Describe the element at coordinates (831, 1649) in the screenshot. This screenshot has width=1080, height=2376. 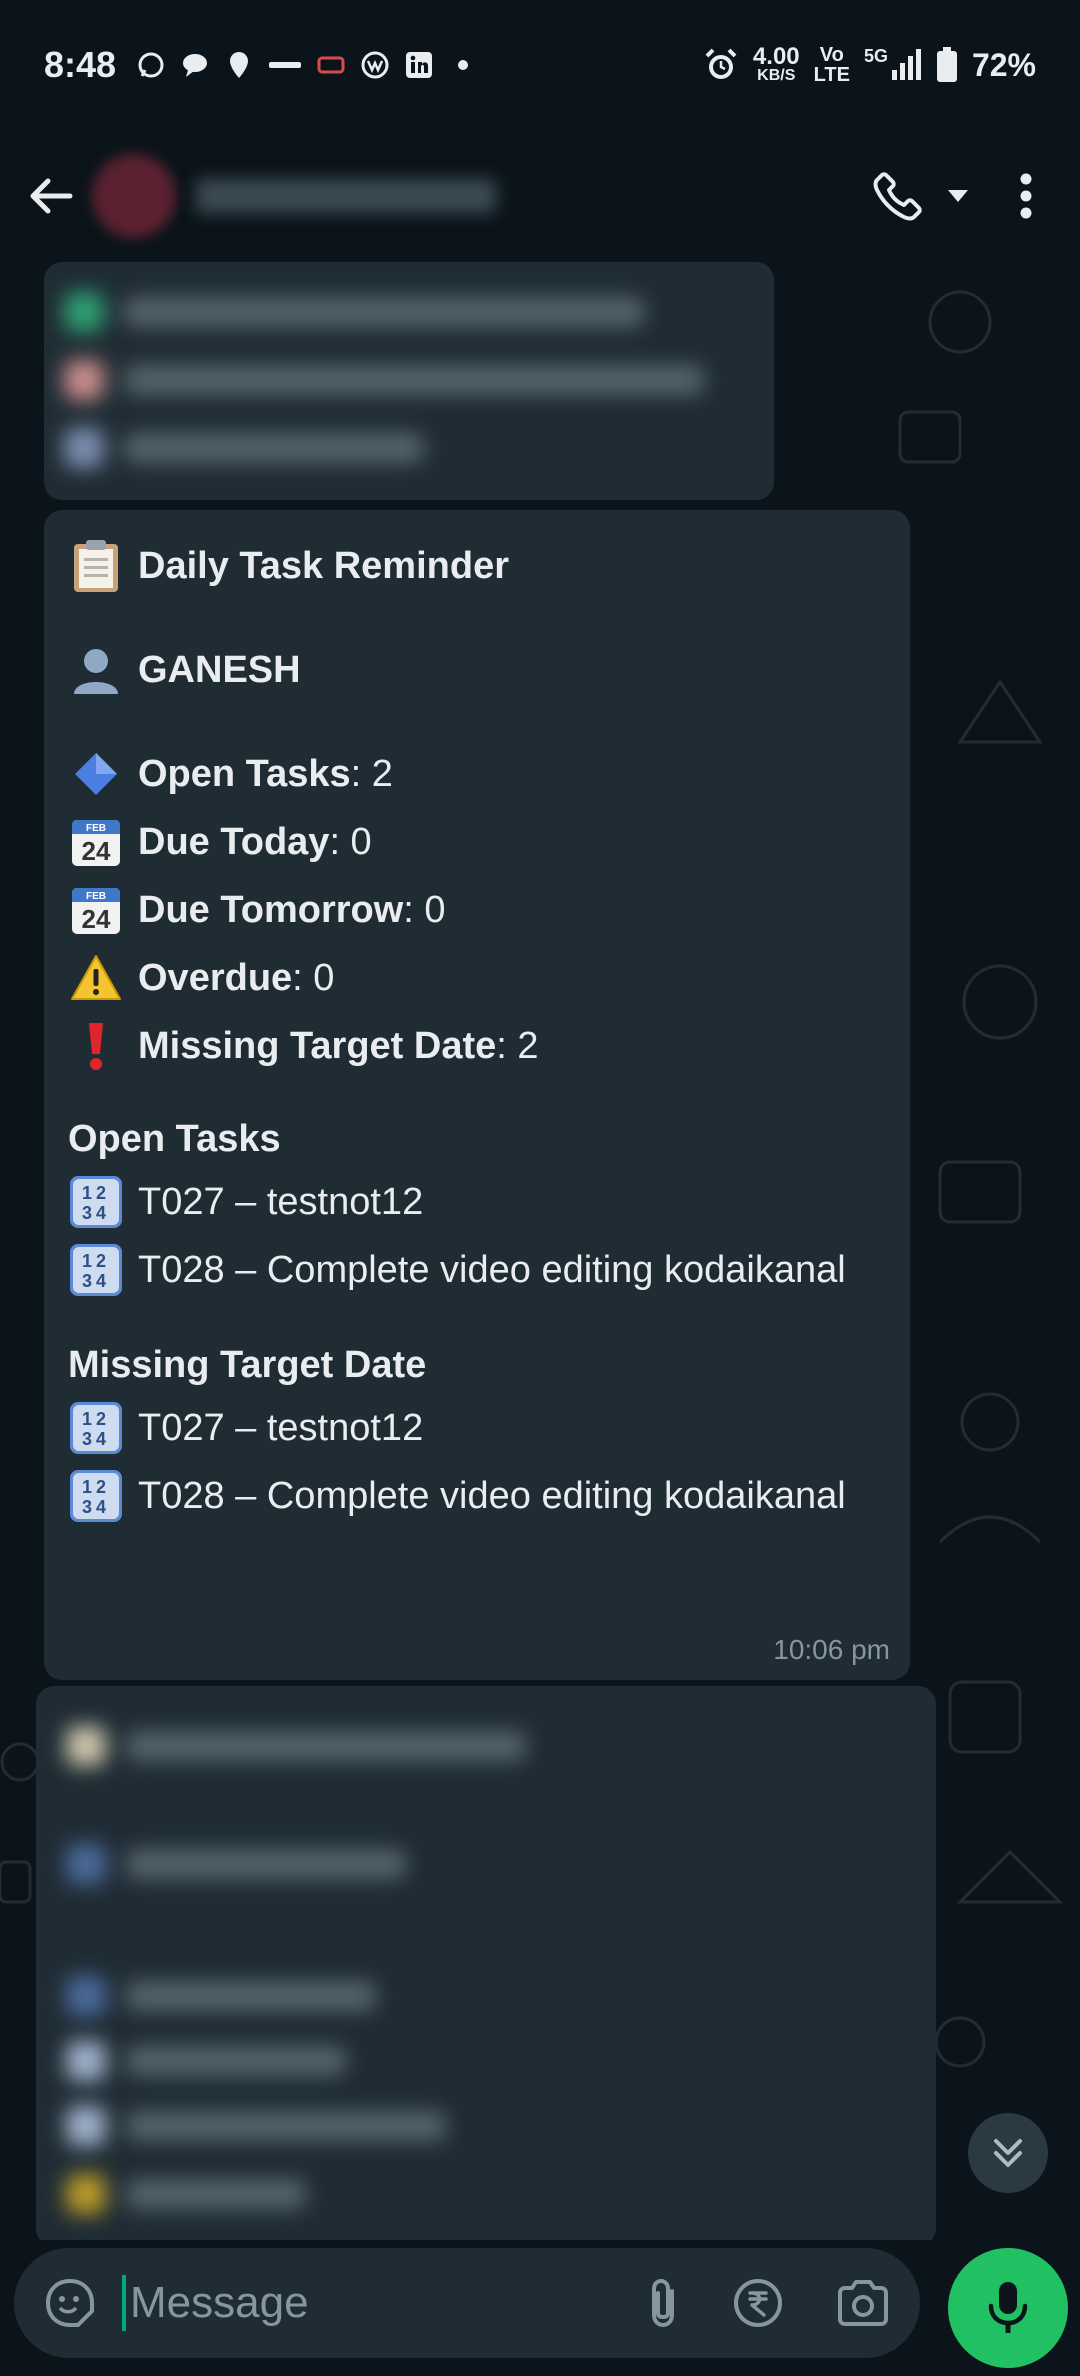
I see `message-timestamp: 10:06 pm` at that location.